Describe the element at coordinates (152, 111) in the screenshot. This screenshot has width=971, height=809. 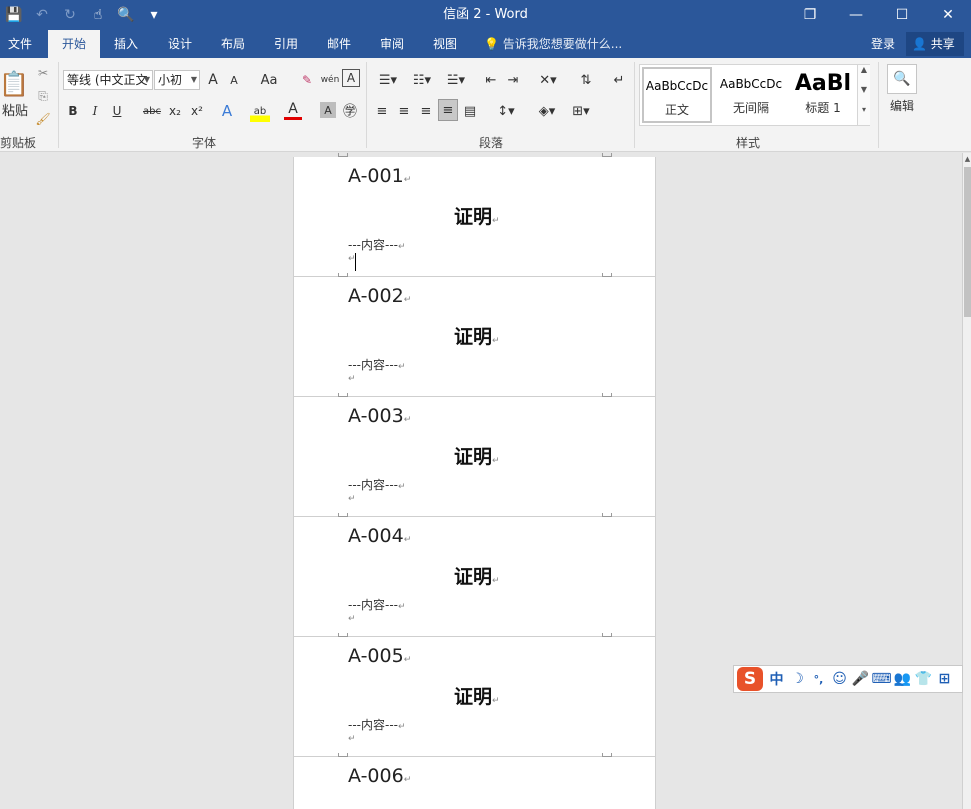
I see `strikethrough-button: abc` at that location.